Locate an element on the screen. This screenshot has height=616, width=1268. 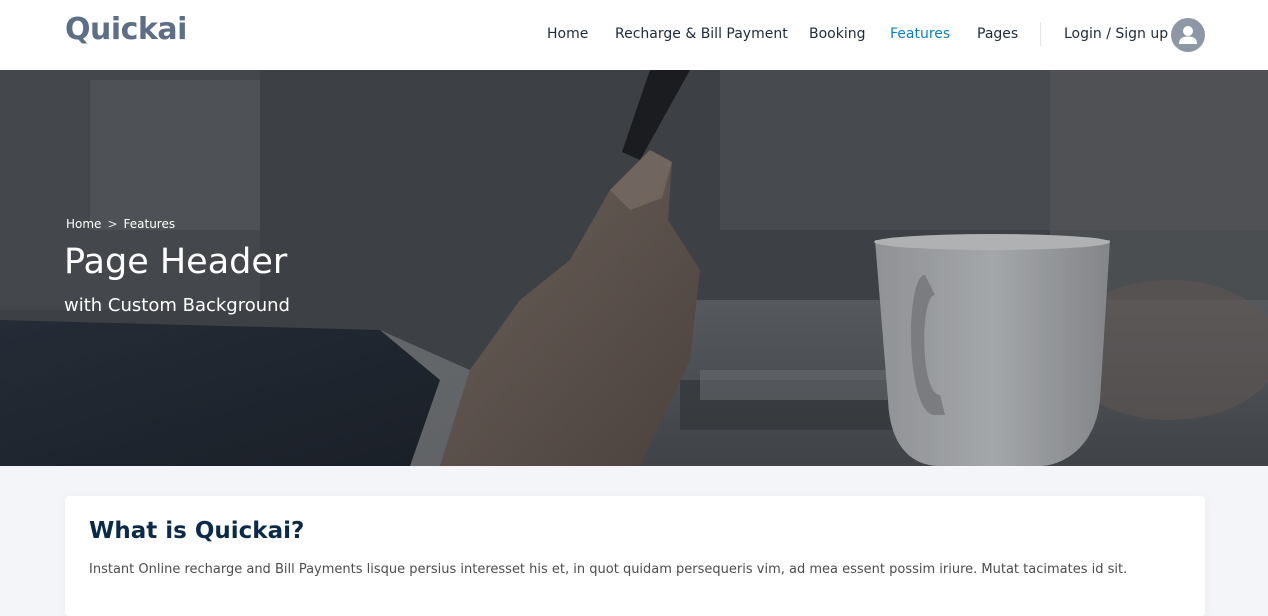
nav-divider is located at coordinates (1040, 34).